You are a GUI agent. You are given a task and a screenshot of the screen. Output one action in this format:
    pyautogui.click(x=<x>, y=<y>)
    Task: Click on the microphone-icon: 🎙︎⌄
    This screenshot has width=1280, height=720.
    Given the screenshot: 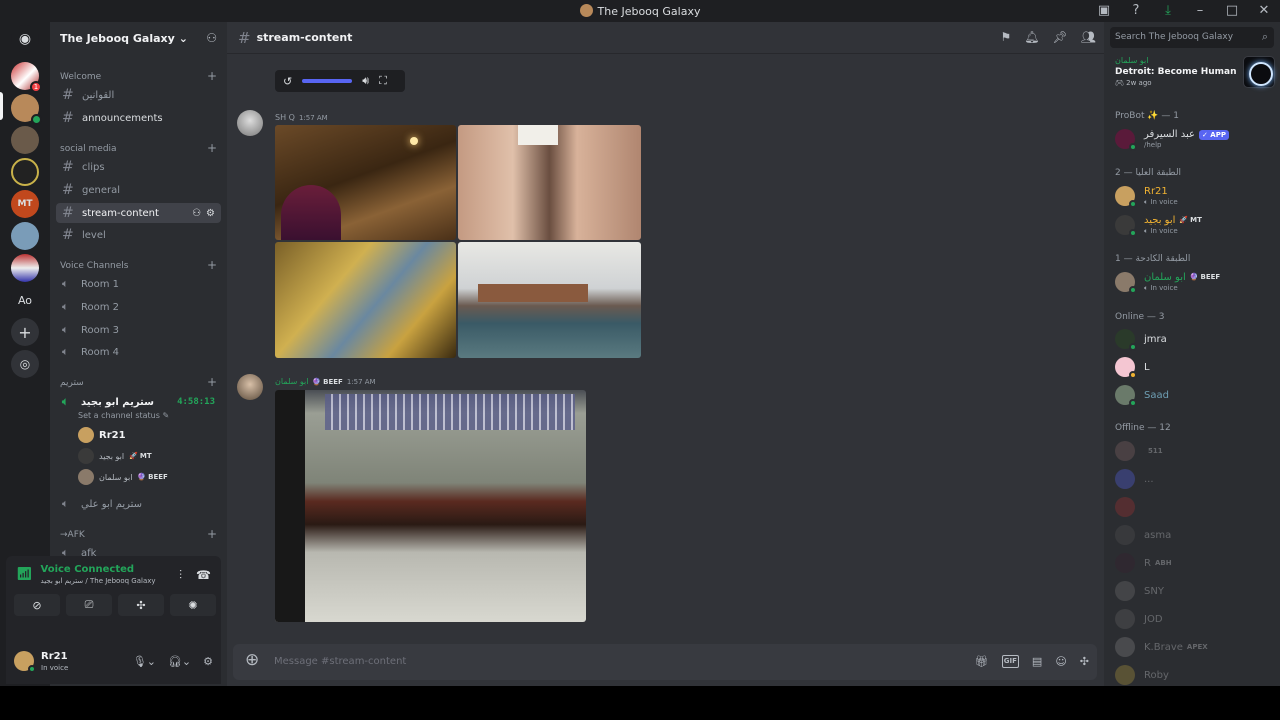 What is the action you would take?
    pyautogui.click(x=144, y=661)
    